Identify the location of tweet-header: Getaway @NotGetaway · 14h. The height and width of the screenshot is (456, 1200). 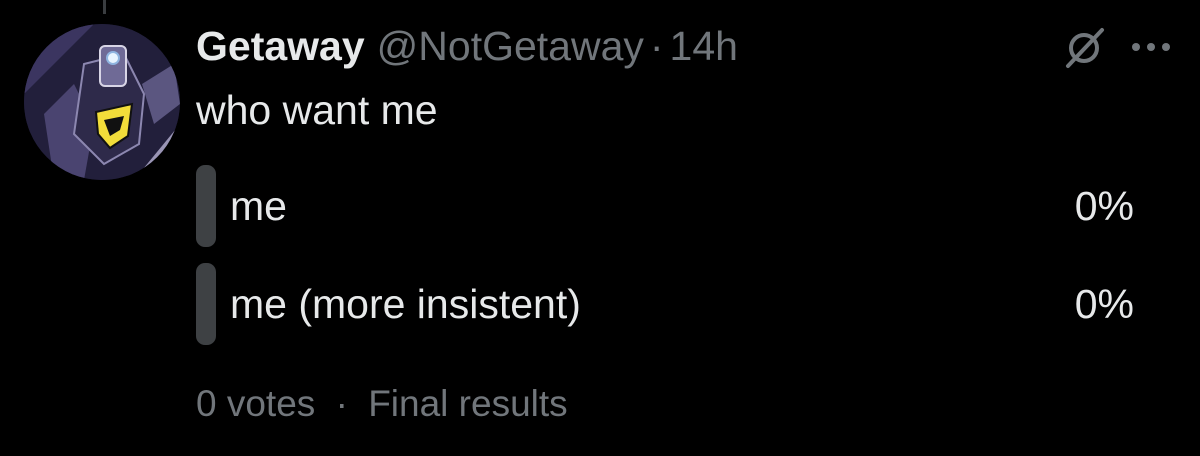
(467, 46).